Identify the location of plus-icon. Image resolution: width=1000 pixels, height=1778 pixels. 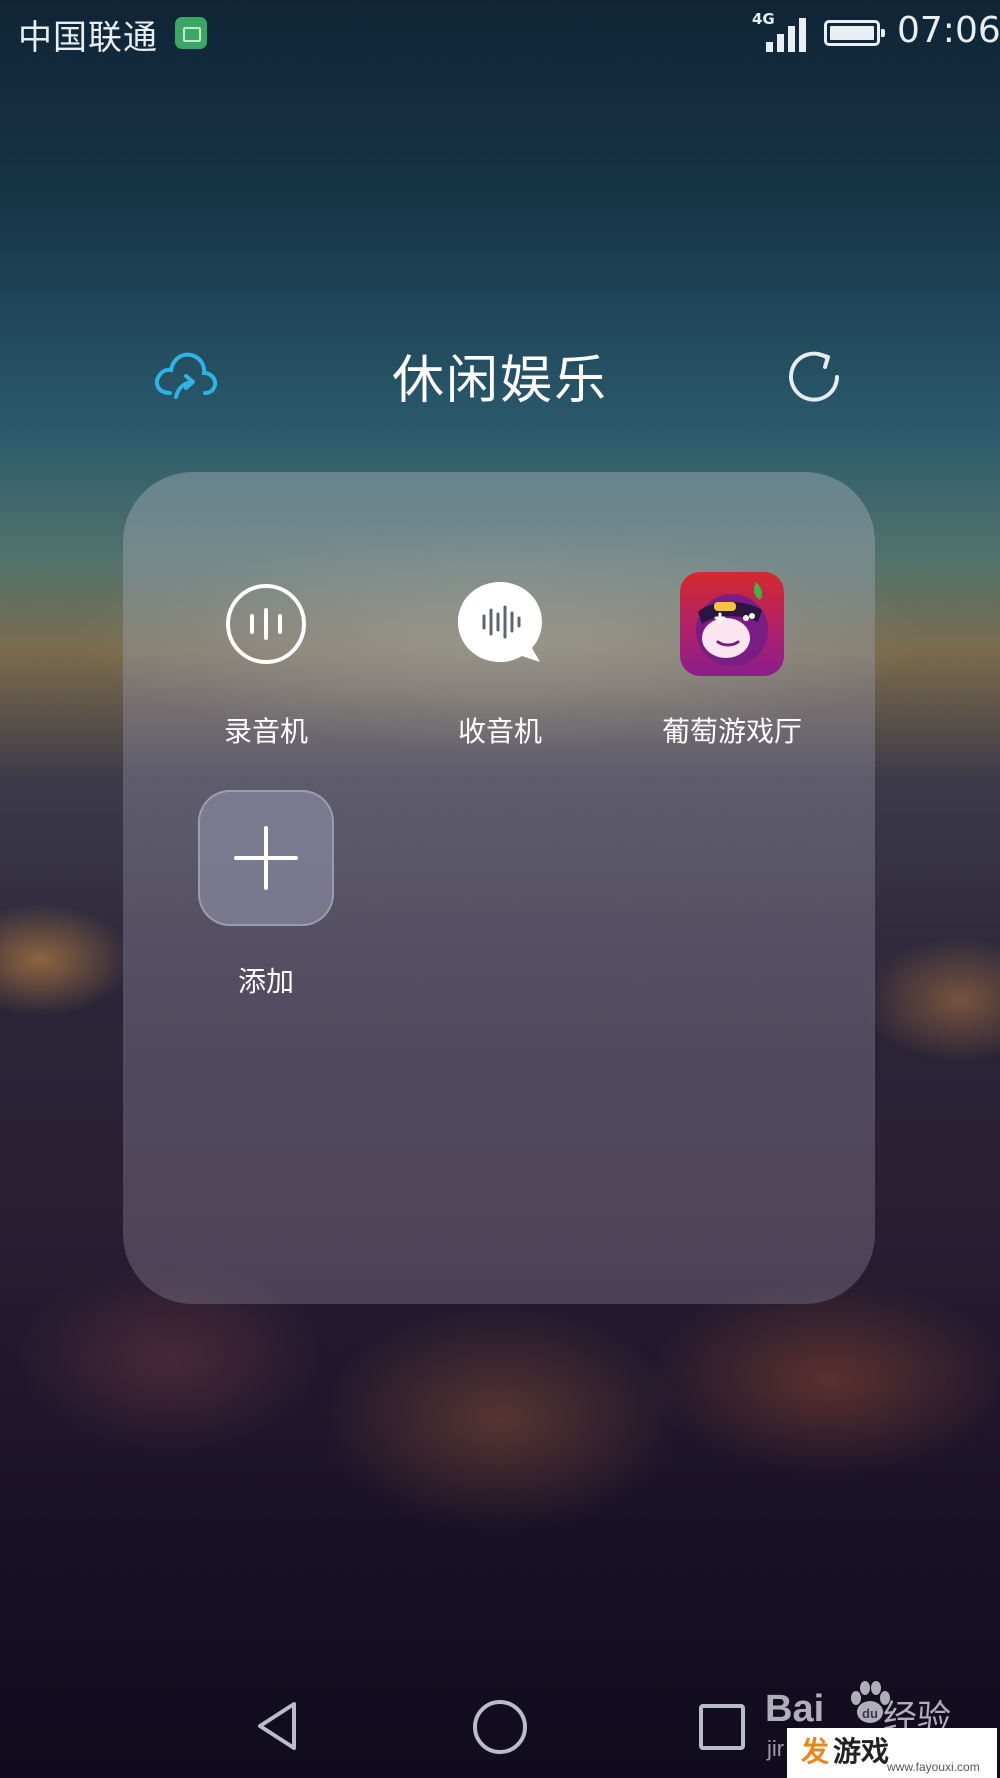
(266, 858).